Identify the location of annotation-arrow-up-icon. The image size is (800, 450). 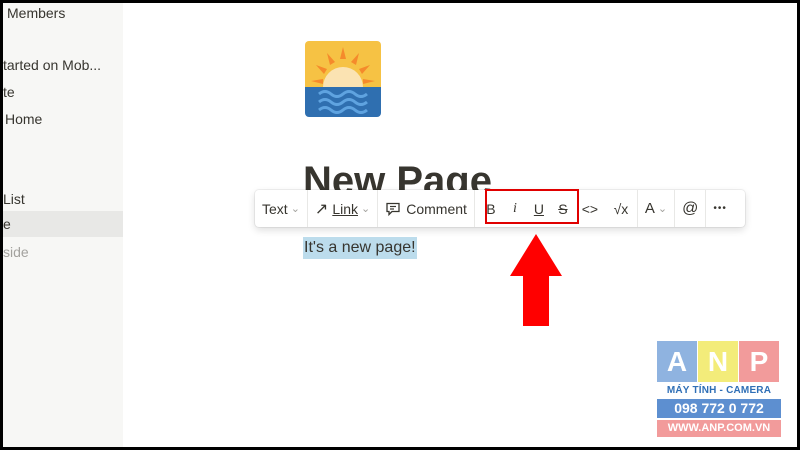
(536, 280).